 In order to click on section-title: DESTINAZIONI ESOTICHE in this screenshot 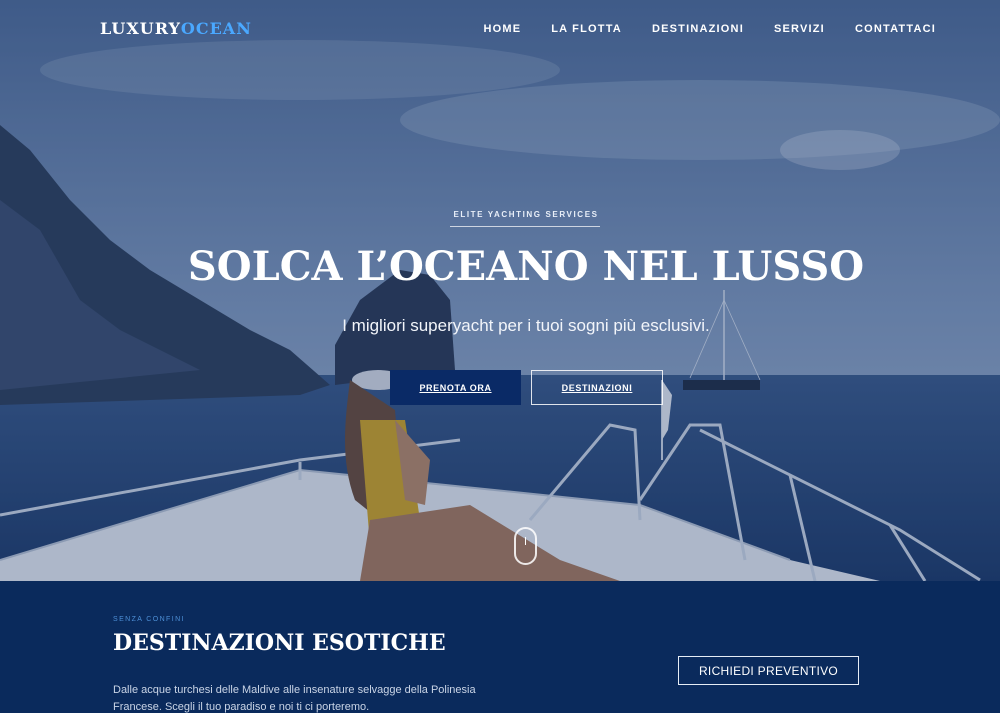, I will do `click(279, 643)`.